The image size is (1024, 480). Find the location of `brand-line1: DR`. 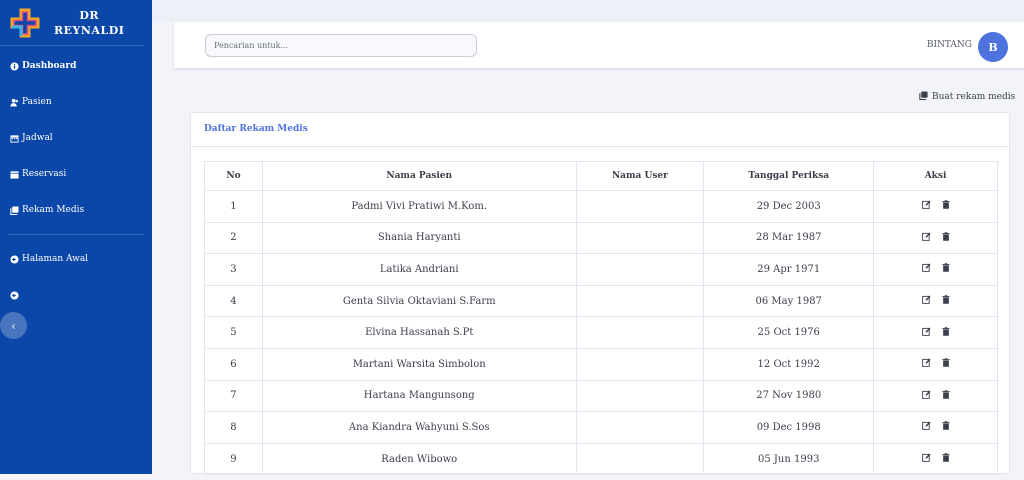

brand-line1: DR is located at coordinates (89, 15).